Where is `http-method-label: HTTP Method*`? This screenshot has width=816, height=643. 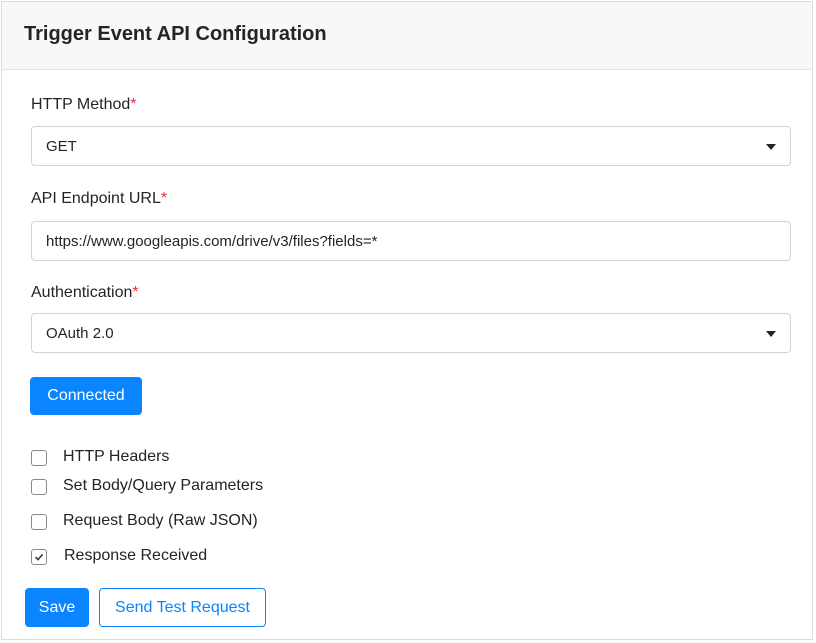
http-method-label: HTTP Method* is located at coordinates (84, 104).